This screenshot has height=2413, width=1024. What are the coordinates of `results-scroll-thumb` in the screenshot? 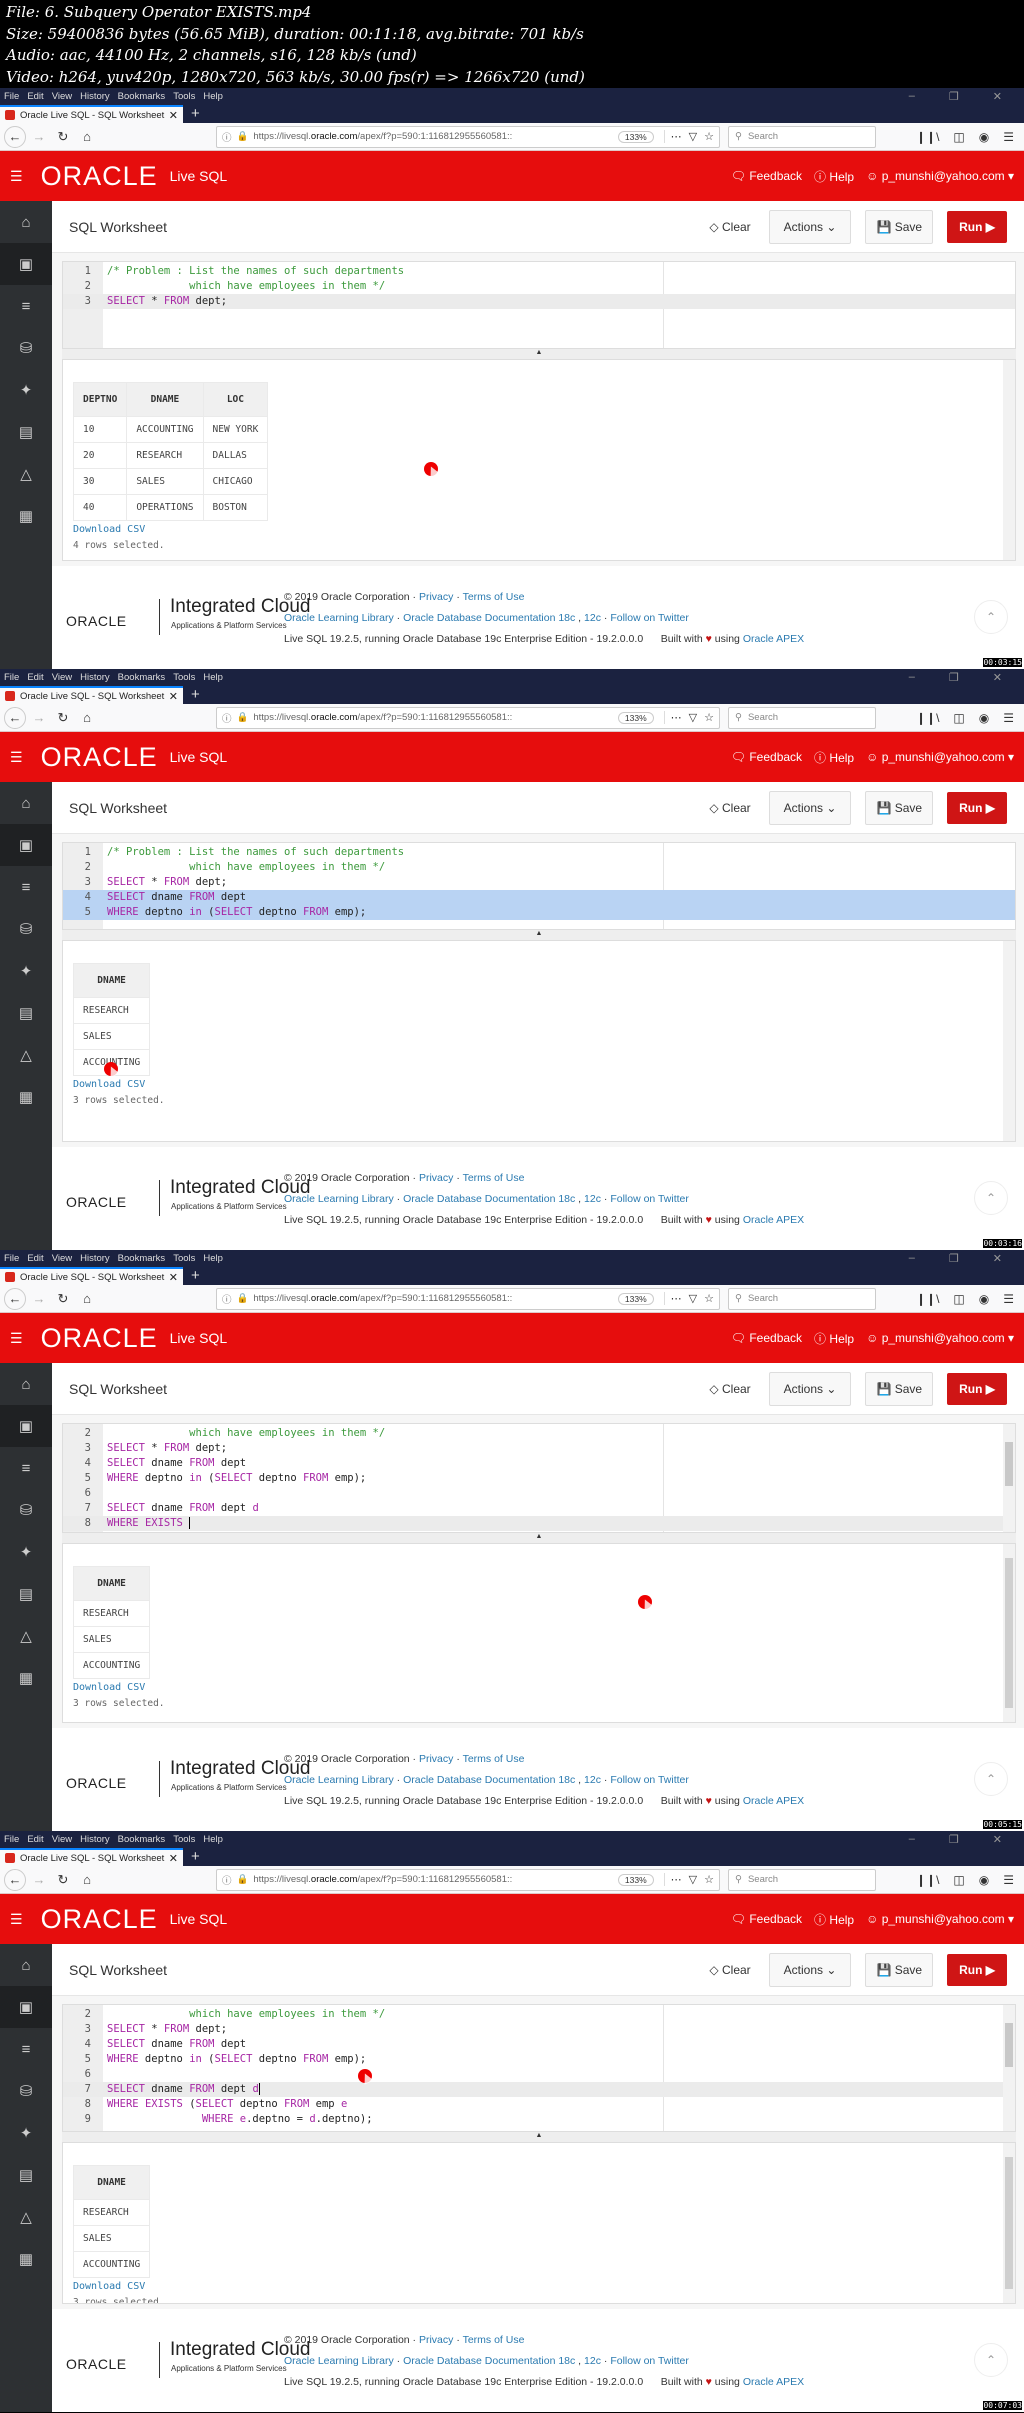 It's located at (1009, 1633).